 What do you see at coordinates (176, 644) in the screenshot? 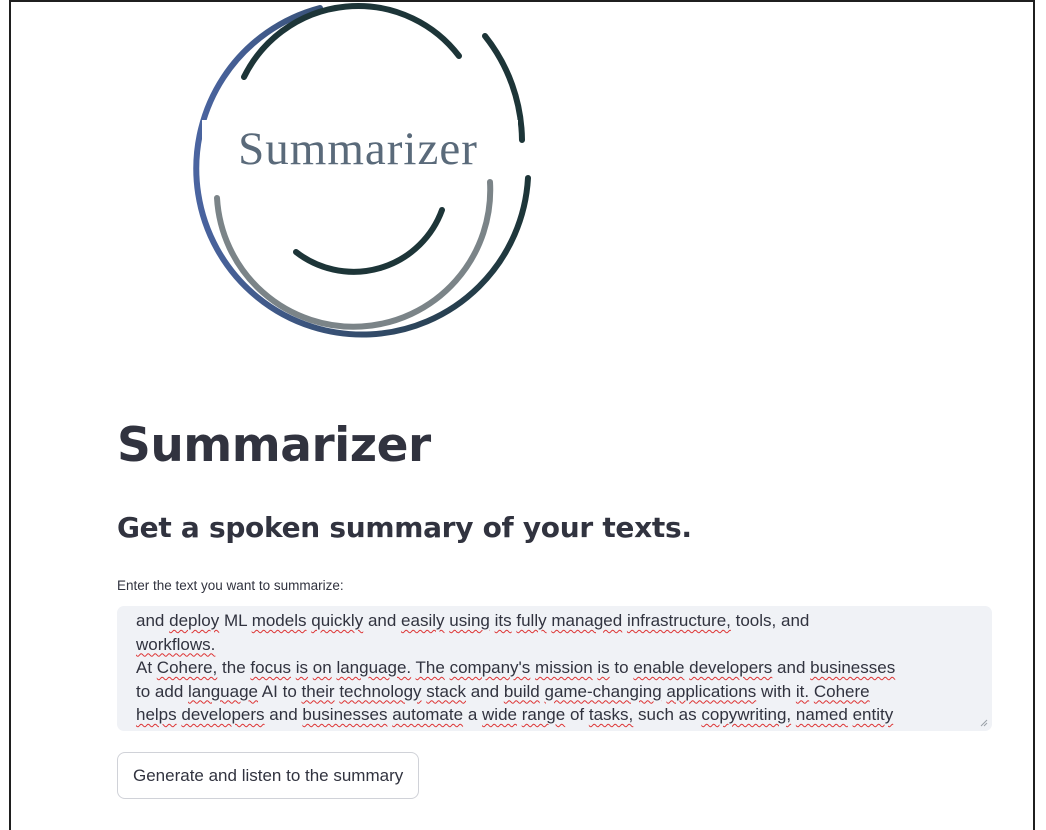
I see `text-input-line: workflows.` at bounding box center [176, 644].